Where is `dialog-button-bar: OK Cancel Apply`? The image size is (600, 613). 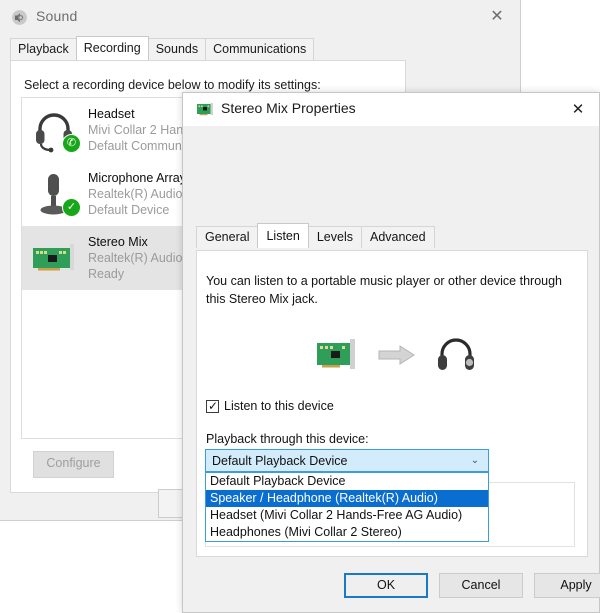 dialog-button-bar: OK Cancel Apply is located at coordinates (391, 584).